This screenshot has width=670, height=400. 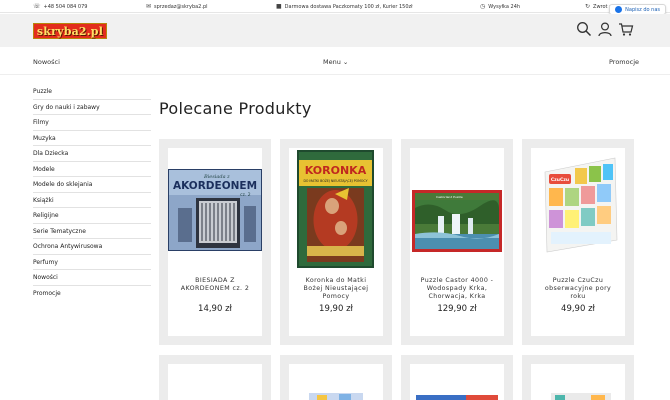 What do you see at coordinates (215, 208) in the screenshot?
I see `product-image: Biesiada z AKORDEONEM cz. 2` at bounding box center [215, 208].